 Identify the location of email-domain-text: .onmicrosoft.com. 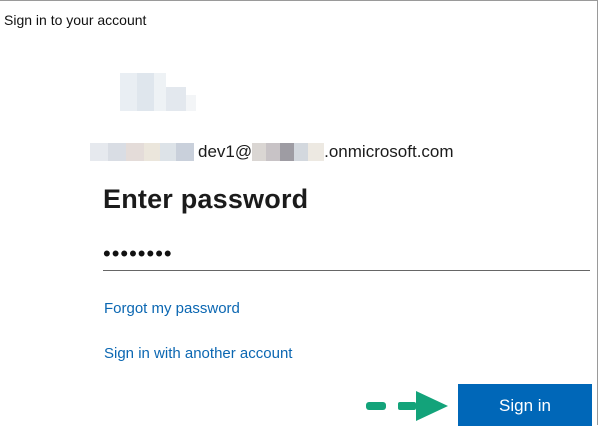
(389, 151).